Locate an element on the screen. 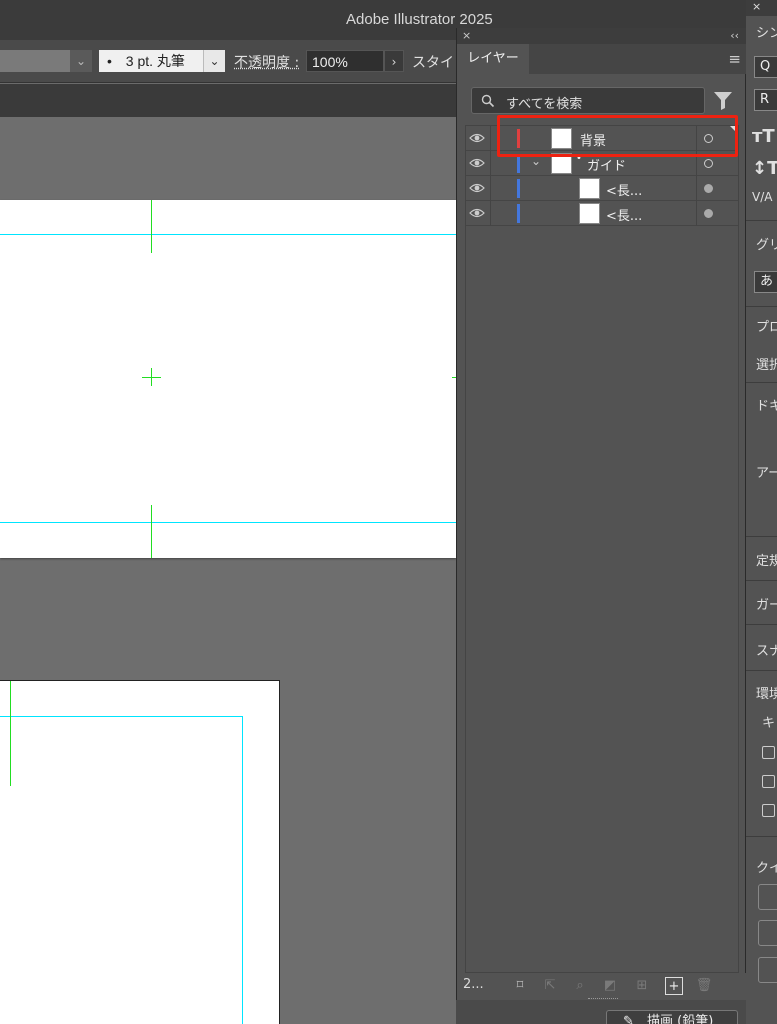 The image size is (777, 1024). tab-layers: レイヤー is located at coordinates (493, 59).